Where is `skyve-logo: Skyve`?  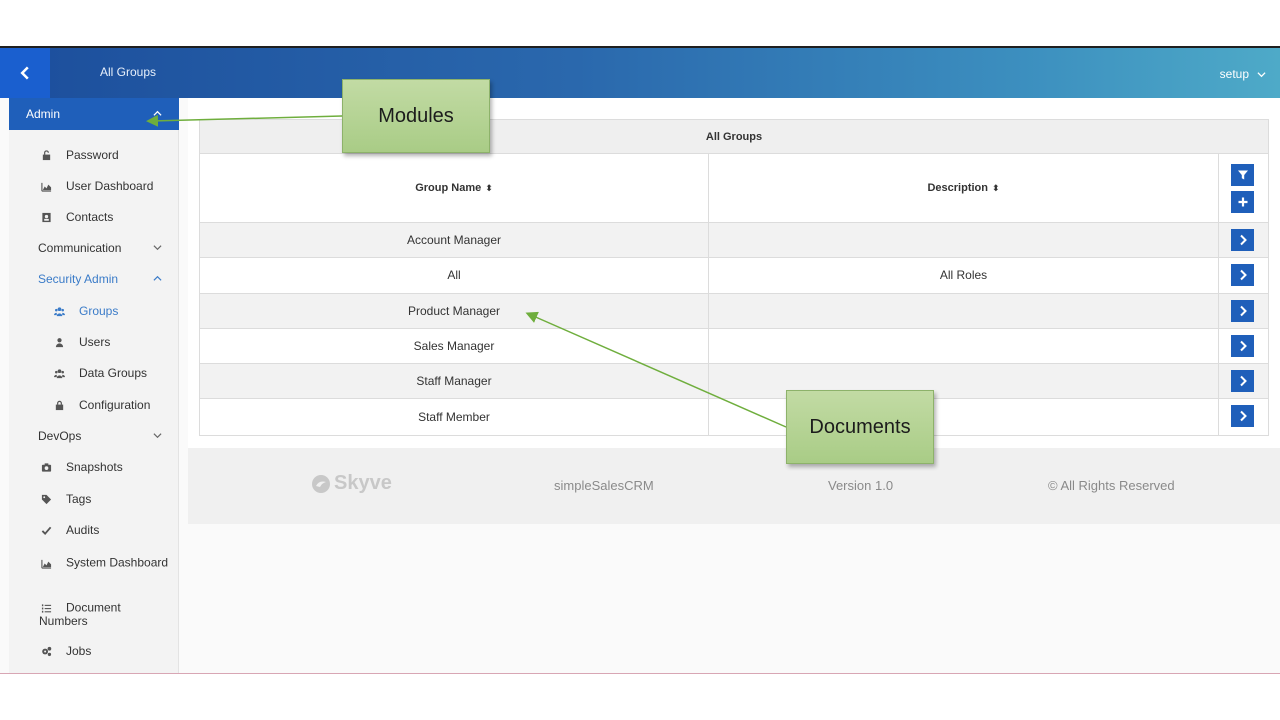 skyve-logo: Skyve is located at coordinates (351, 483).